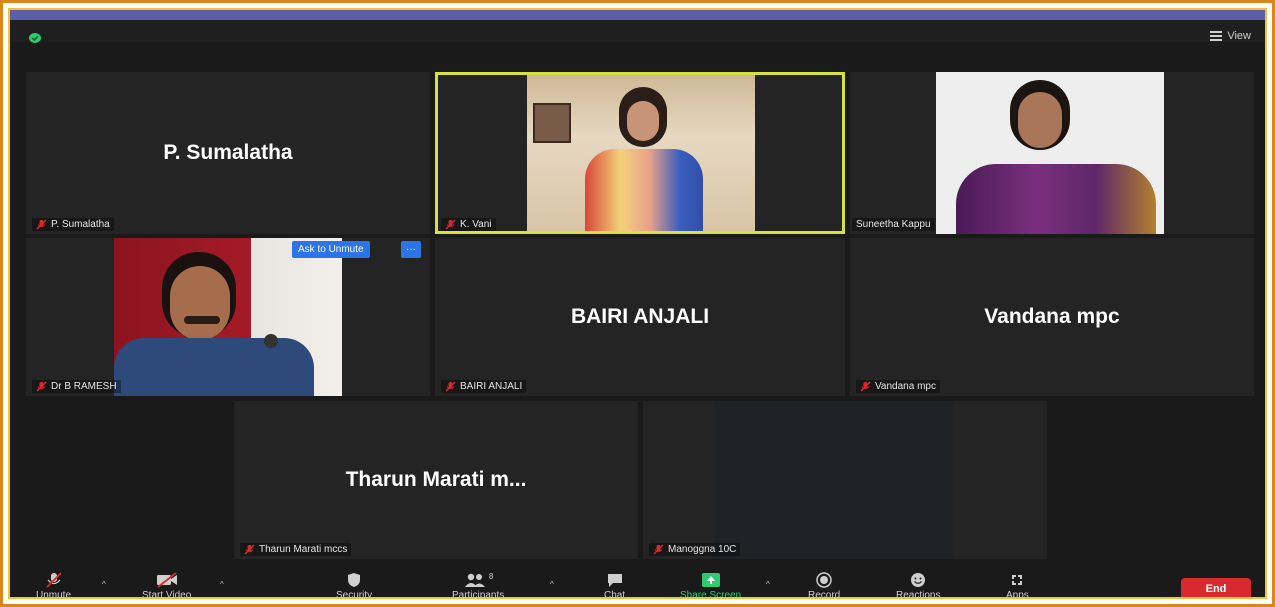  Describe the element at coordinates (614, 580) in the screenshot. I see `chat-bubble-icon` at that location.